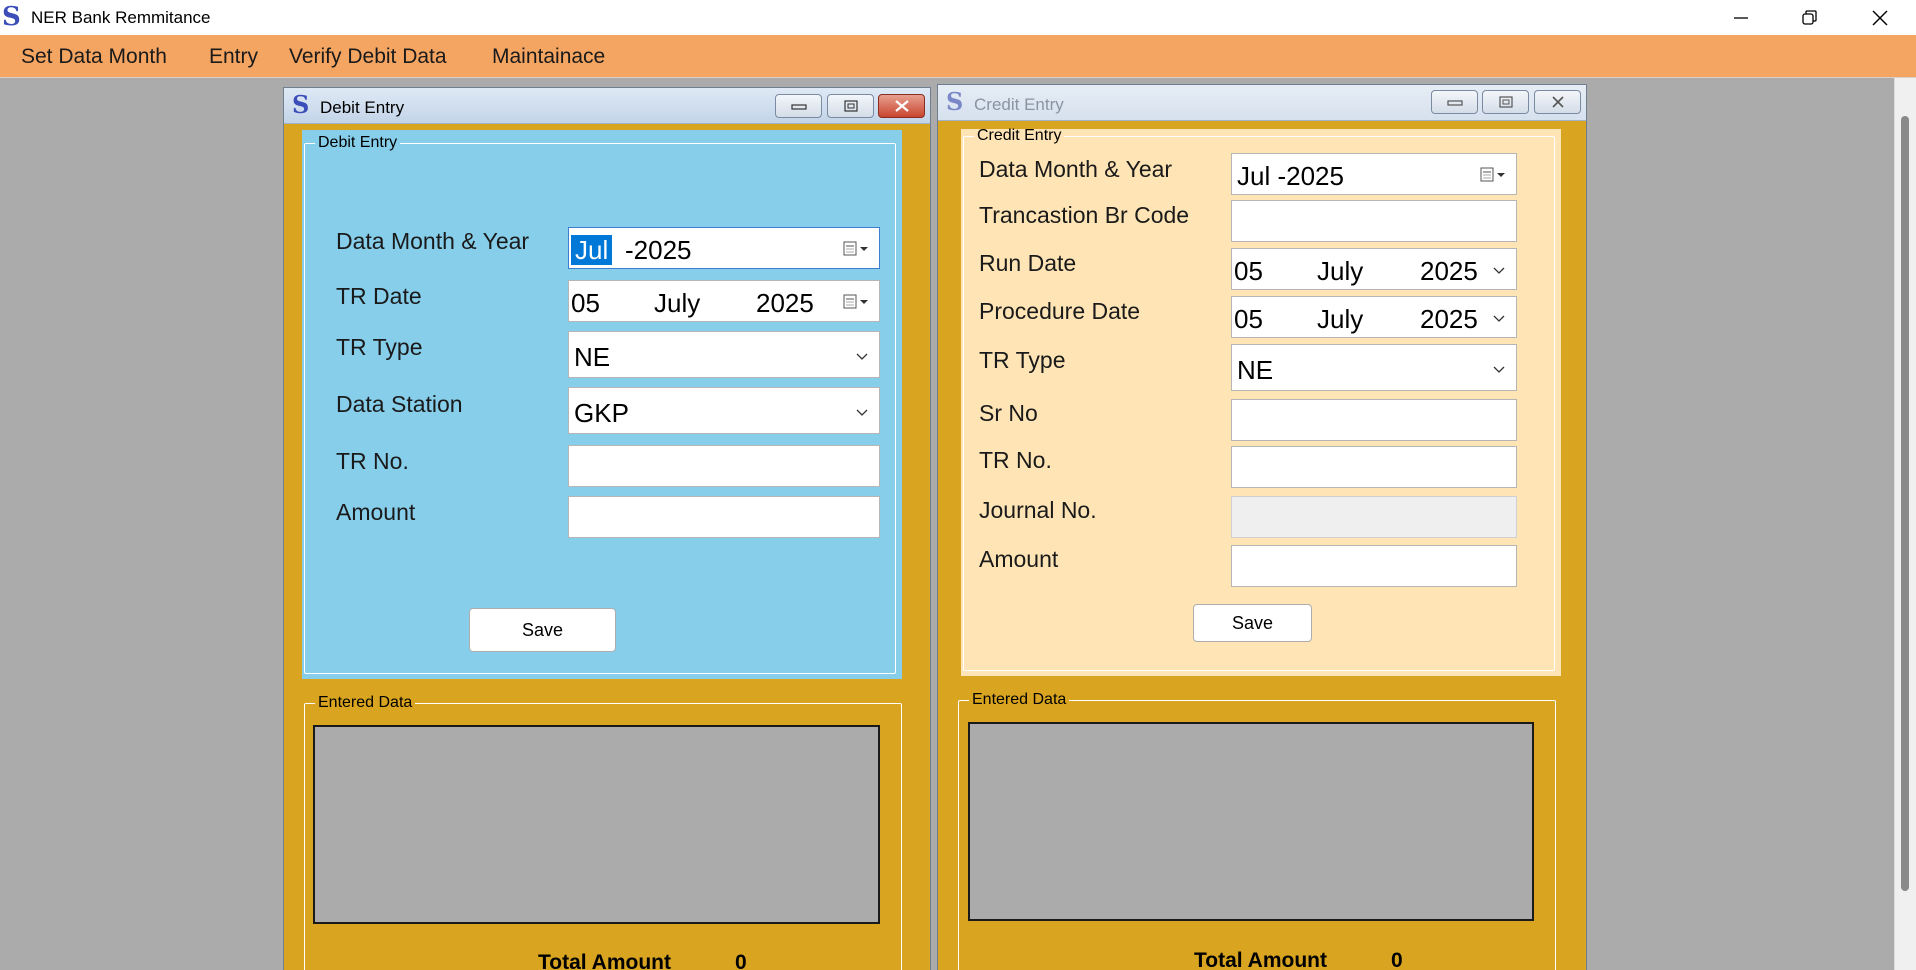  What do you see at coordinates (1255, 370) in the screenshot?
I see `credit-tr-type-value: NE` at bounding box center [1255, 370].